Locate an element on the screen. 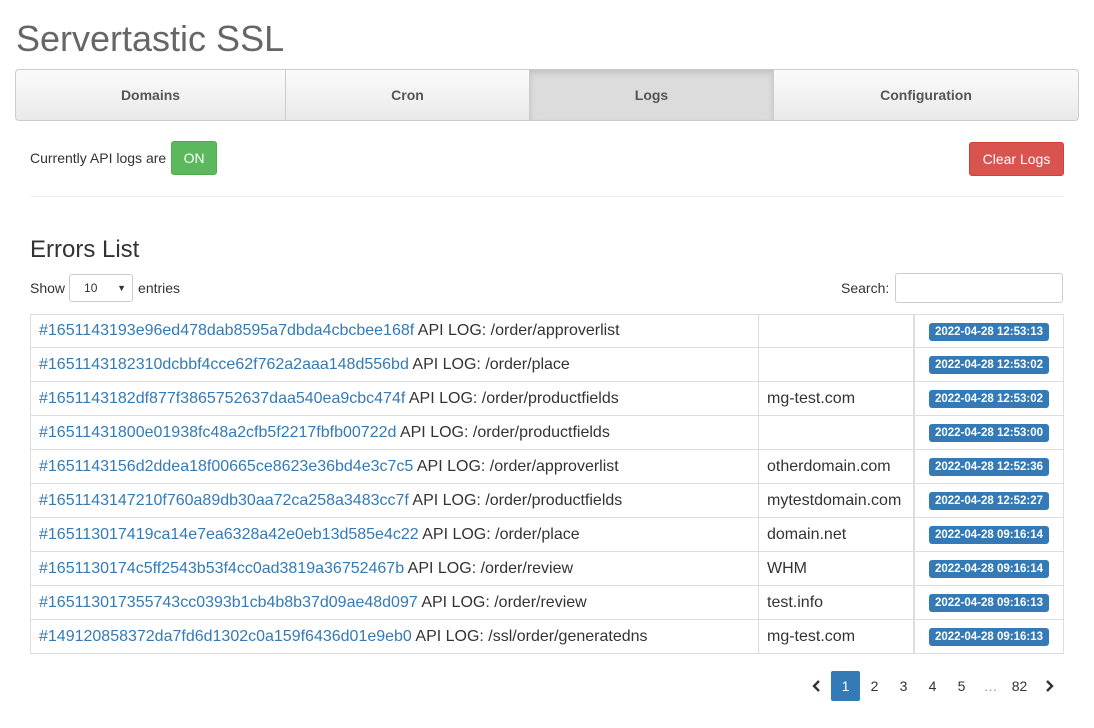 This screenshot has width=1094, height=728. pagination-page-1: 1 is located at coordinates (845, 686).